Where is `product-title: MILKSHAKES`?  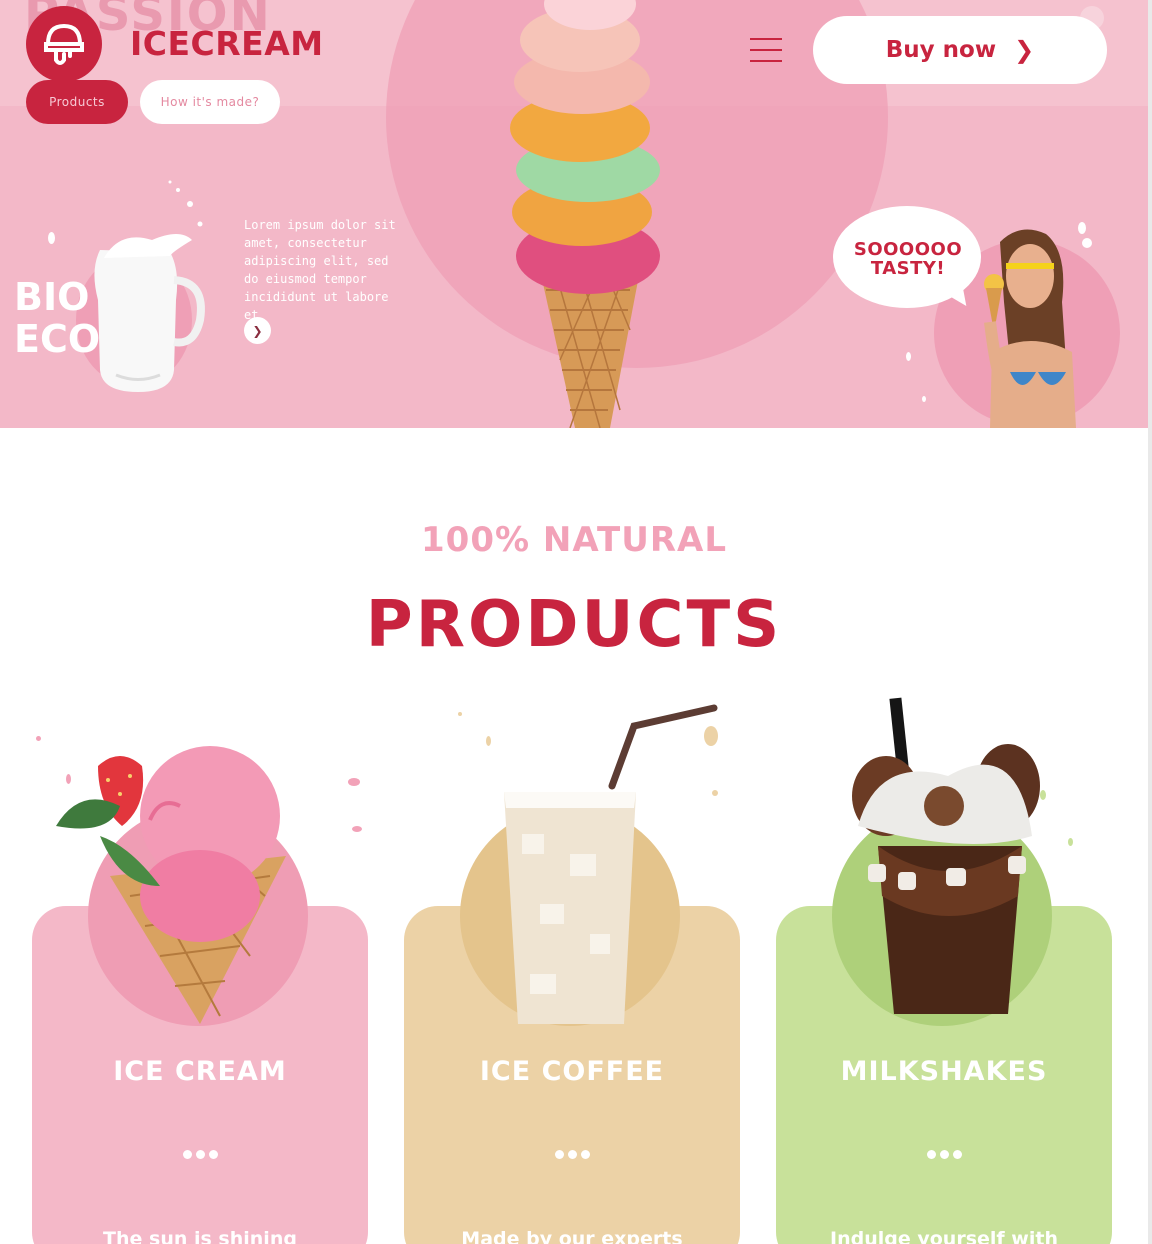 product-title: MILKSHAKES is located at coordinates (944, 1071).